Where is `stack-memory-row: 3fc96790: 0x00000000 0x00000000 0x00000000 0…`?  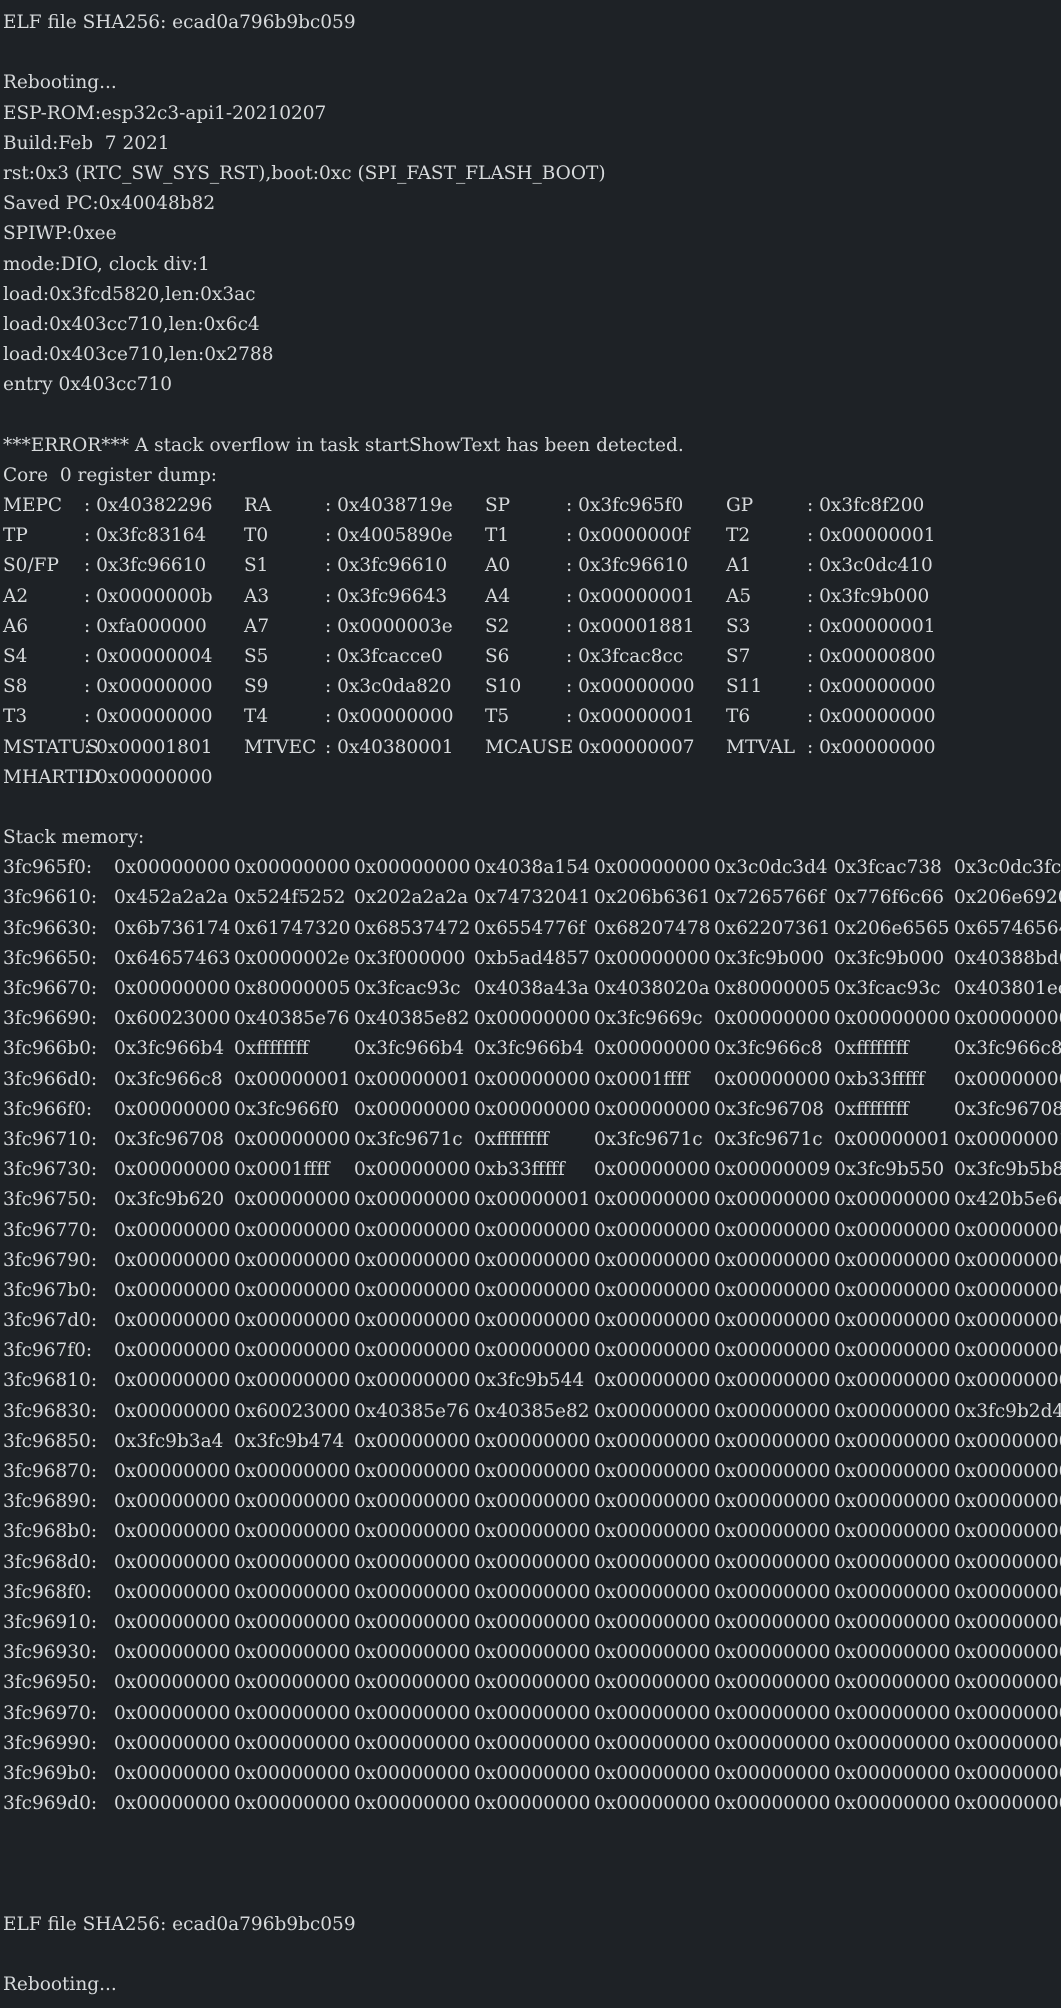 stack-memory-row: 3fc96790: 0x00000000 0x00000000 0x00000000 0… is located at coordinates (530, 1261).